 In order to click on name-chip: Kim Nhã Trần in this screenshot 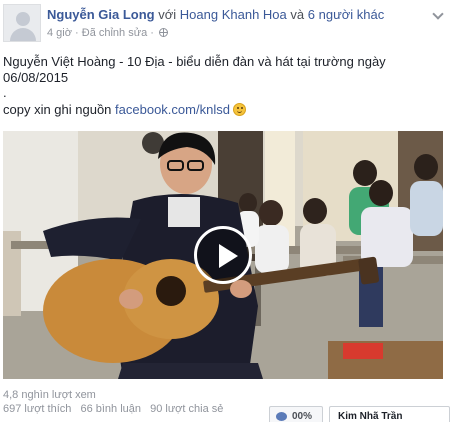, I will do `click(389, 414)`.